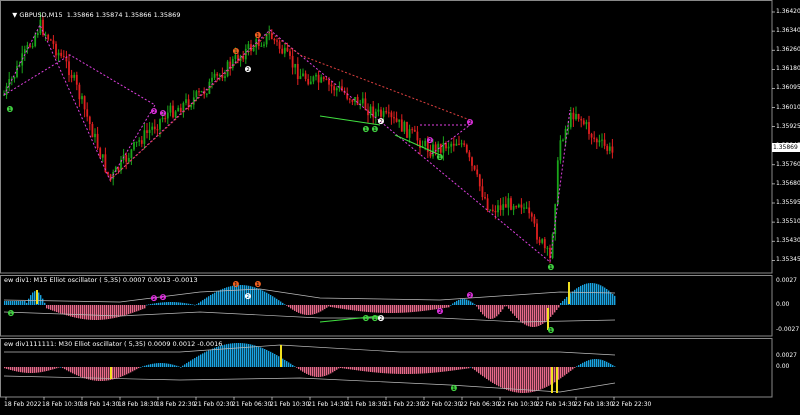 The width and height of the screenshot is (800, 415). I want to click on osc1-upper-line, so click(309, 295).